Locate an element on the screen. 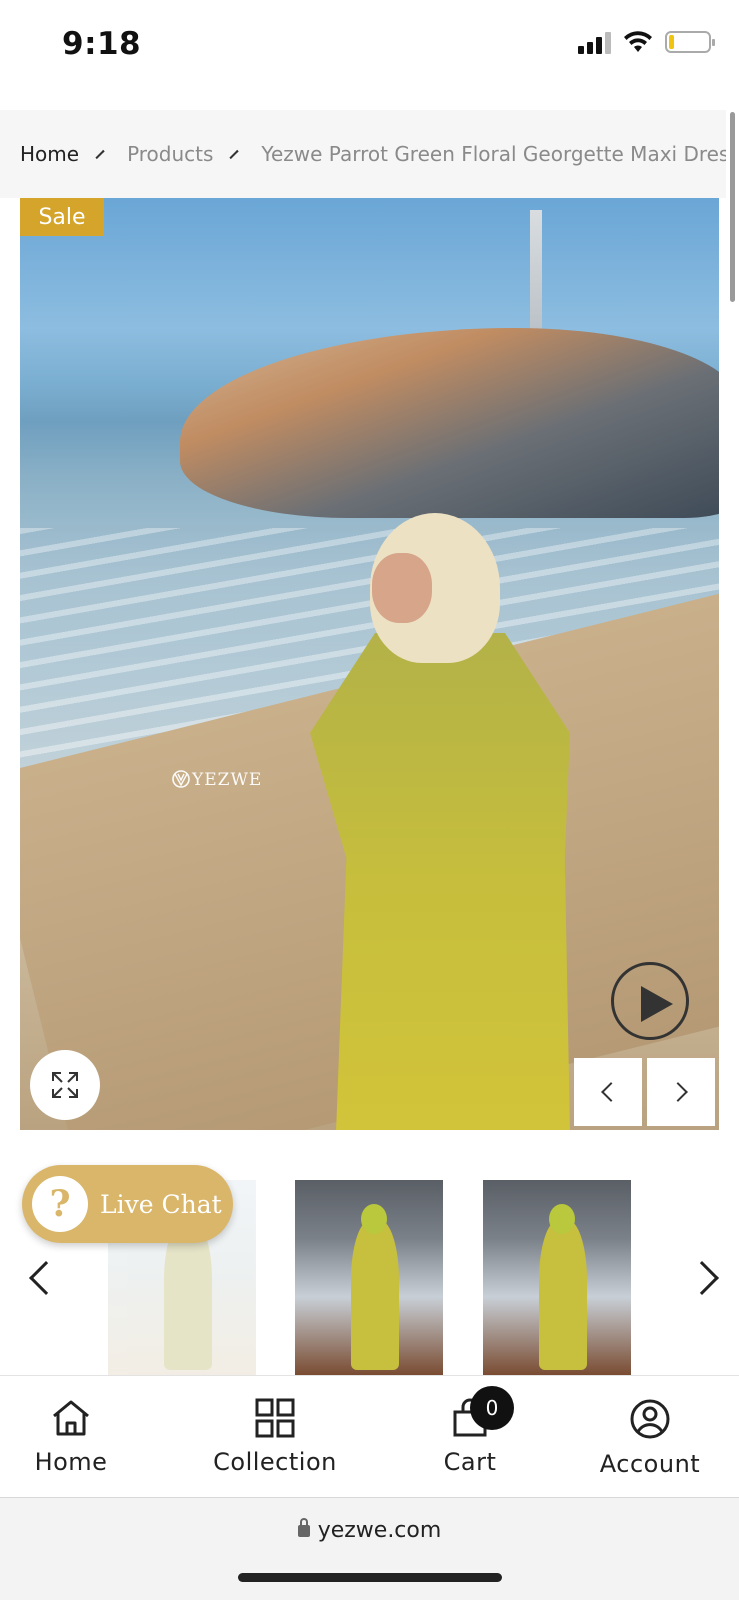  battery-icon is located at coordinates (690, 42).